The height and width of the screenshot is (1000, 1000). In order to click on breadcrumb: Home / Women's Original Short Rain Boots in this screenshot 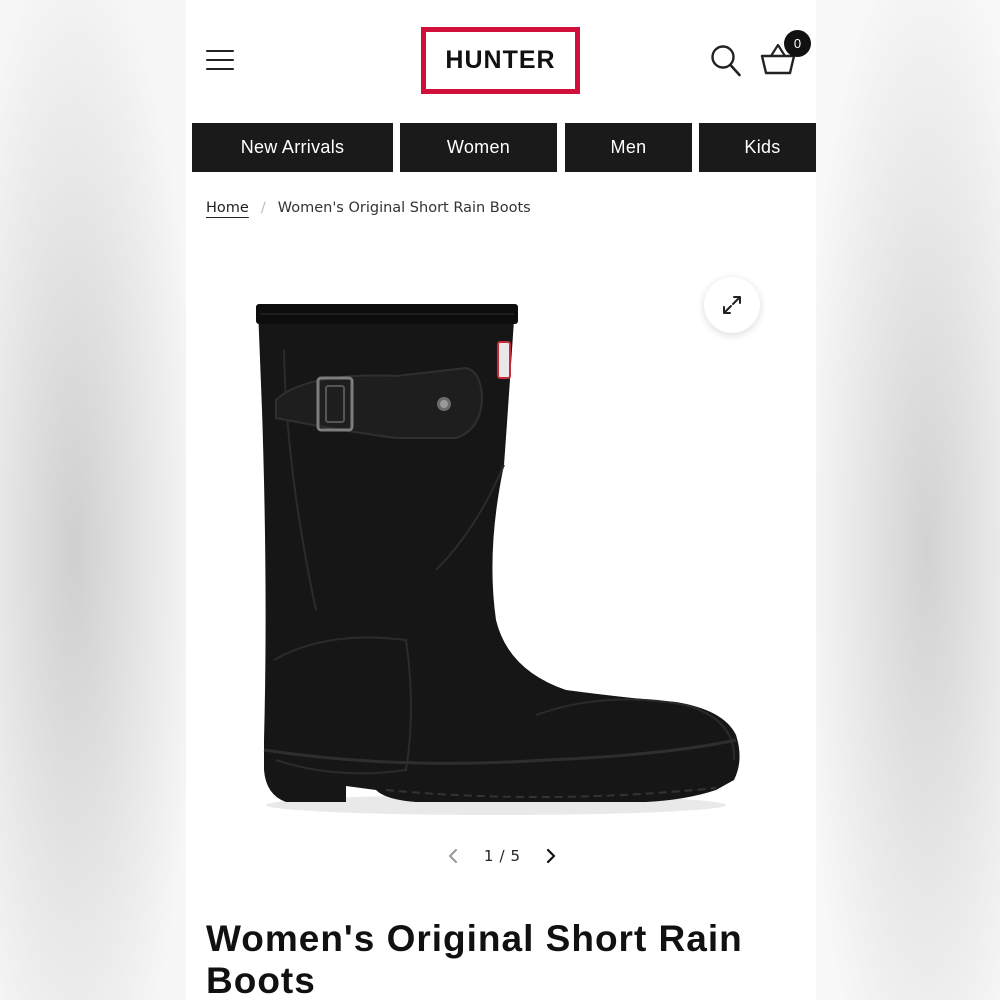, I will do `click(368, 208)`.